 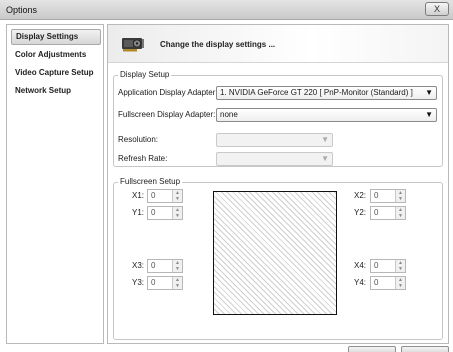 I want to click on x3-value: 0, so click(x=153, y=265).